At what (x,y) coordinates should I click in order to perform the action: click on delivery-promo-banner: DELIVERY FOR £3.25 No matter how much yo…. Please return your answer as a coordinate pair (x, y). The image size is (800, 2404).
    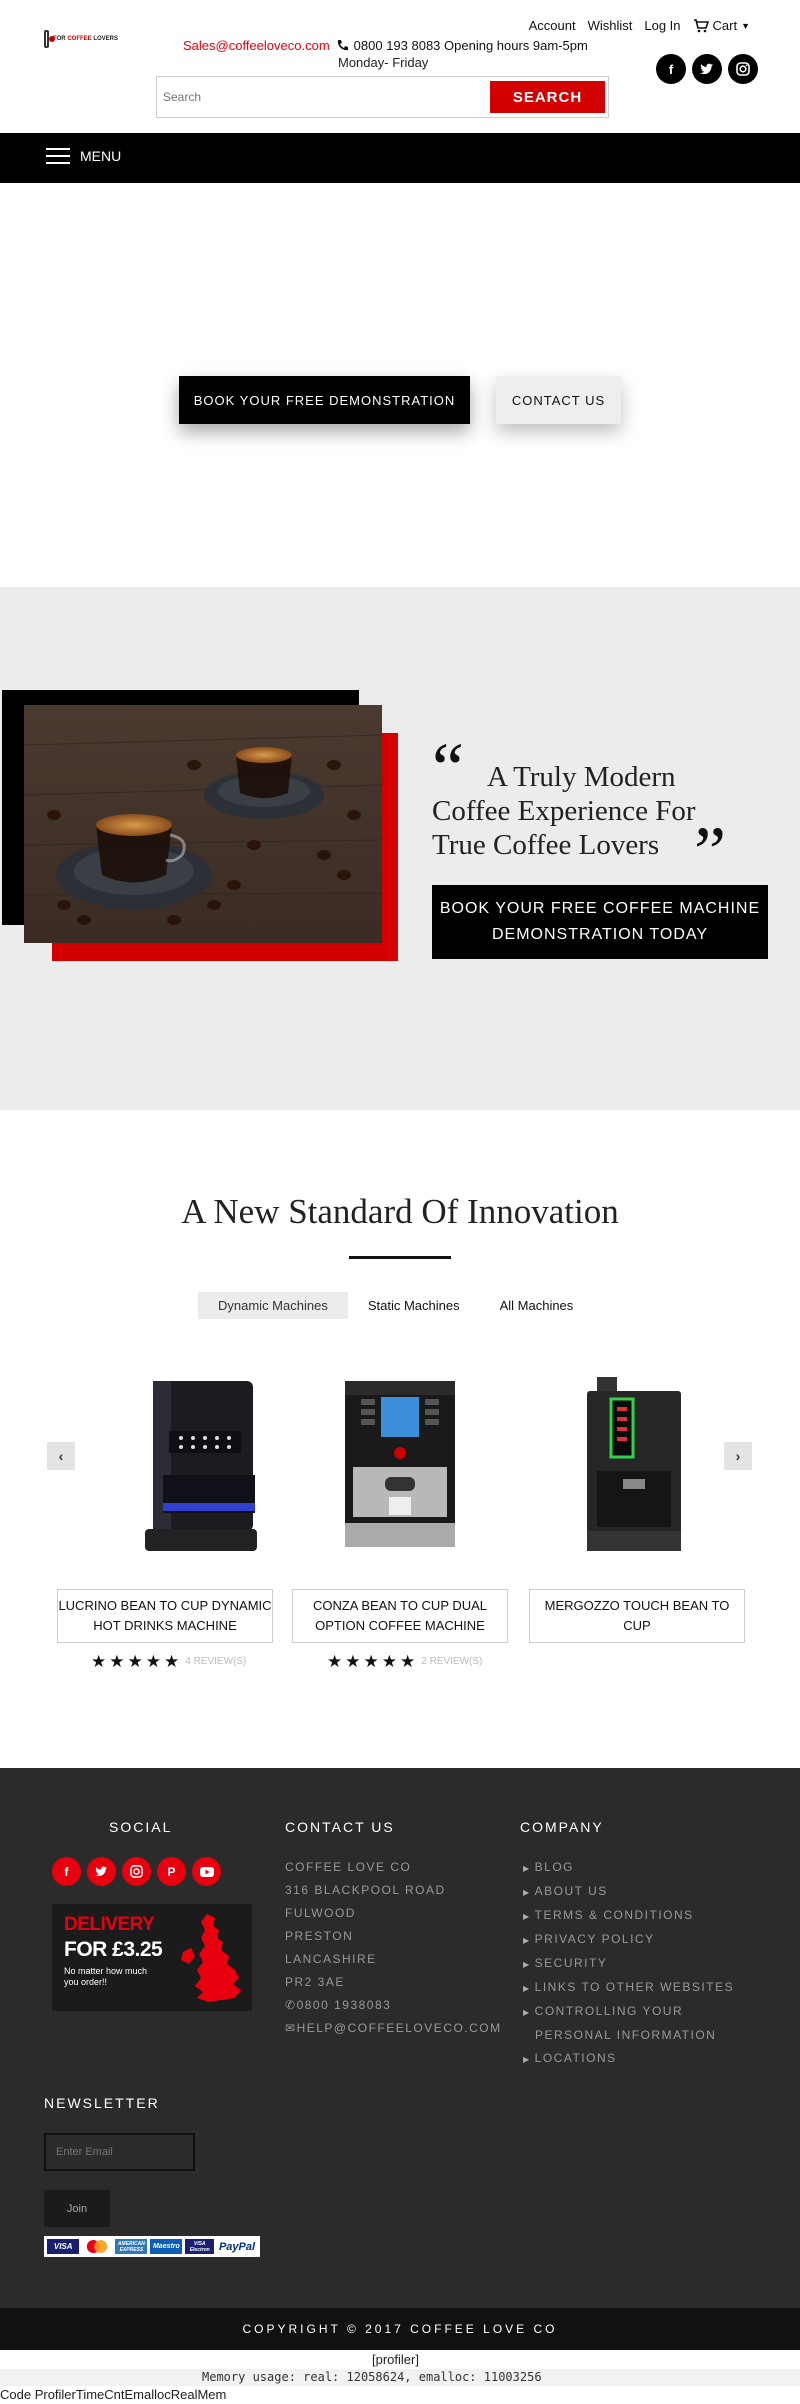
    Looking at the image, I should click on (152, 1957).